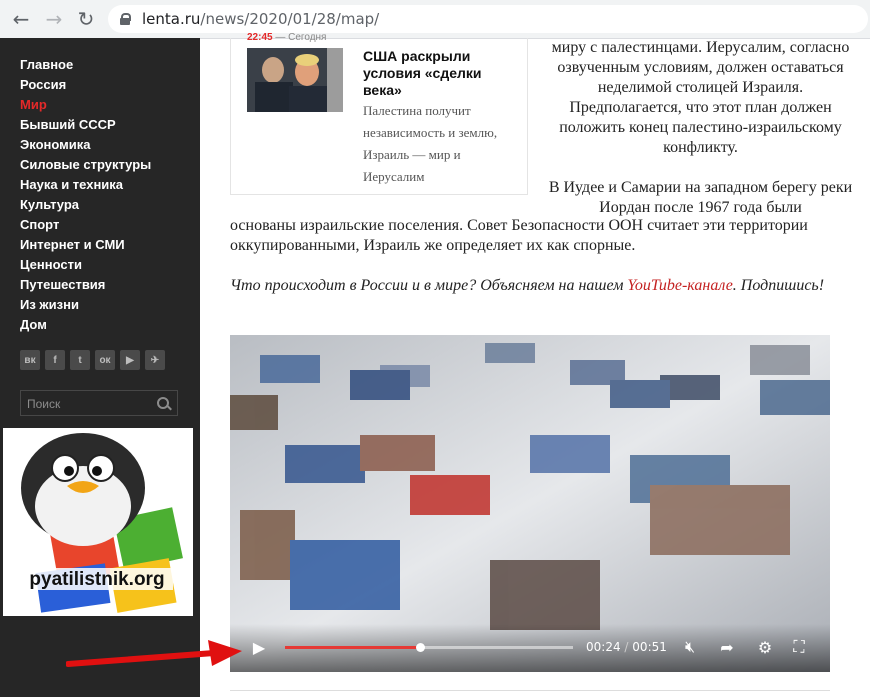 This screenshot has height=697, width=870. I want to click on progress-knob, so click(421, 647).